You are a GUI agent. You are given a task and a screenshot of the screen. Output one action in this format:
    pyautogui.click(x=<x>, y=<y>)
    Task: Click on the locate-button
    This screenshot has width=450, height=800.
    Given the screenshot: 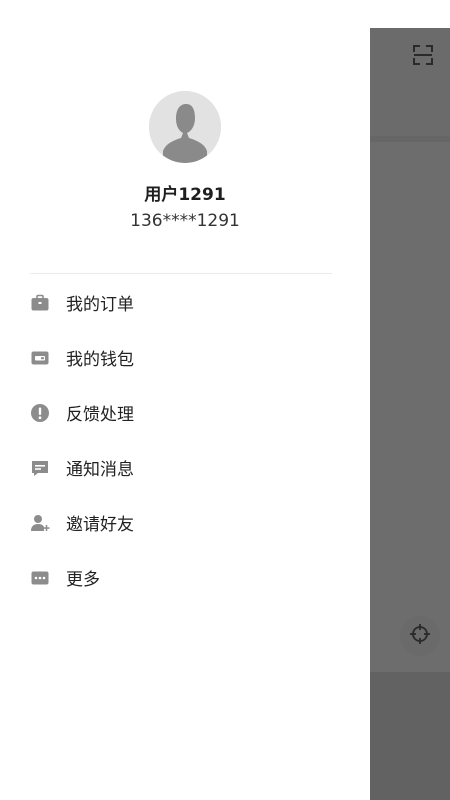 What is the action you would take?
    pyautogui.click(x=420, y=636)
    